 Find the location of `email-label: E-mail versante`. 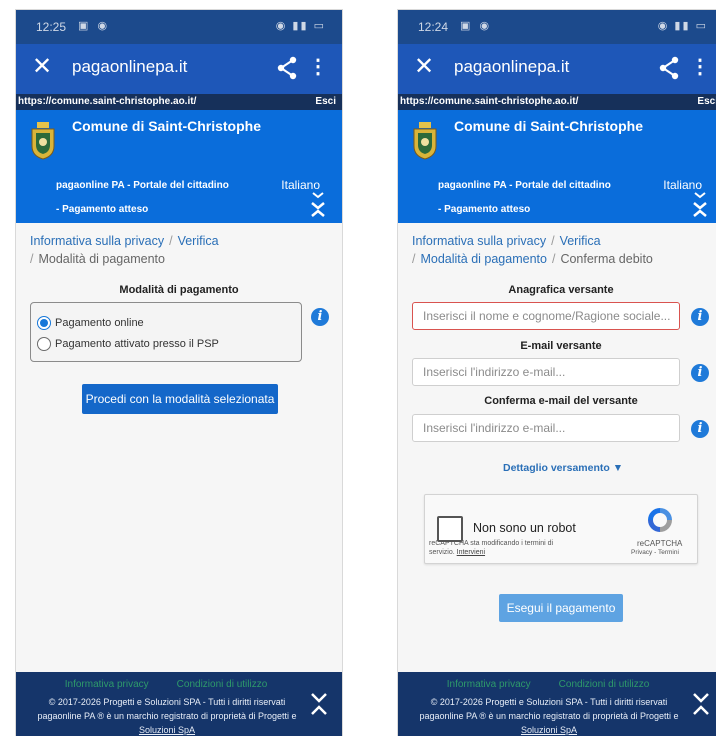

email-label: E-mail versante is located at coordinates (561, 346).